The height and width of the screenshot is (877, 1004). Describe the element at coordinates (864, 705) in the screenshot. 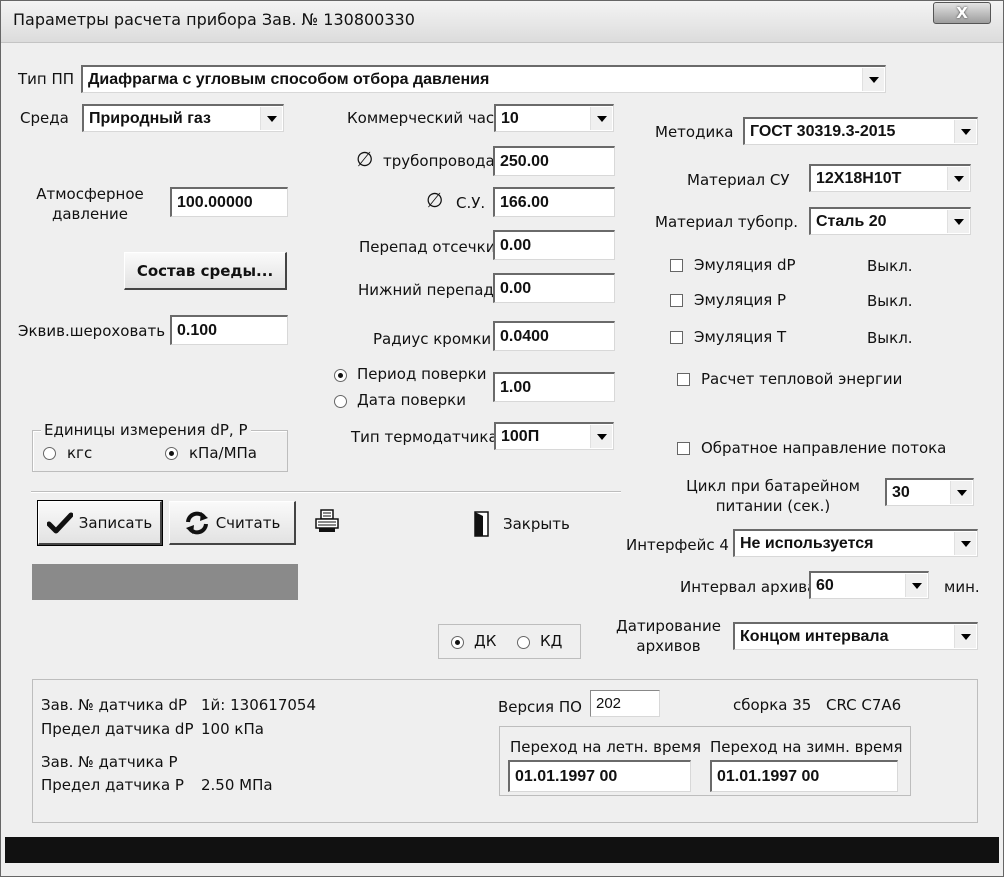

I see `firmware-crc: CRC C7A6` at that location.